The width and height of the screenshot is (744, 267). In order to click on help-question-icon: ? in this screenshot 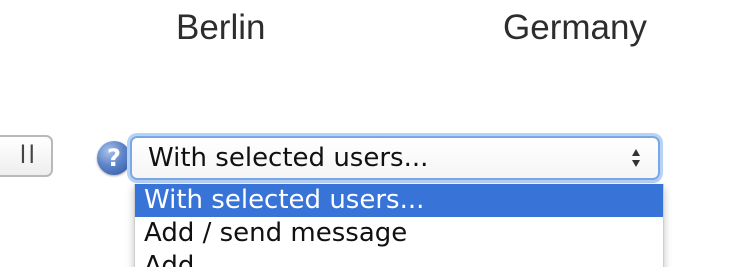, I will do `click(114, 158)`.